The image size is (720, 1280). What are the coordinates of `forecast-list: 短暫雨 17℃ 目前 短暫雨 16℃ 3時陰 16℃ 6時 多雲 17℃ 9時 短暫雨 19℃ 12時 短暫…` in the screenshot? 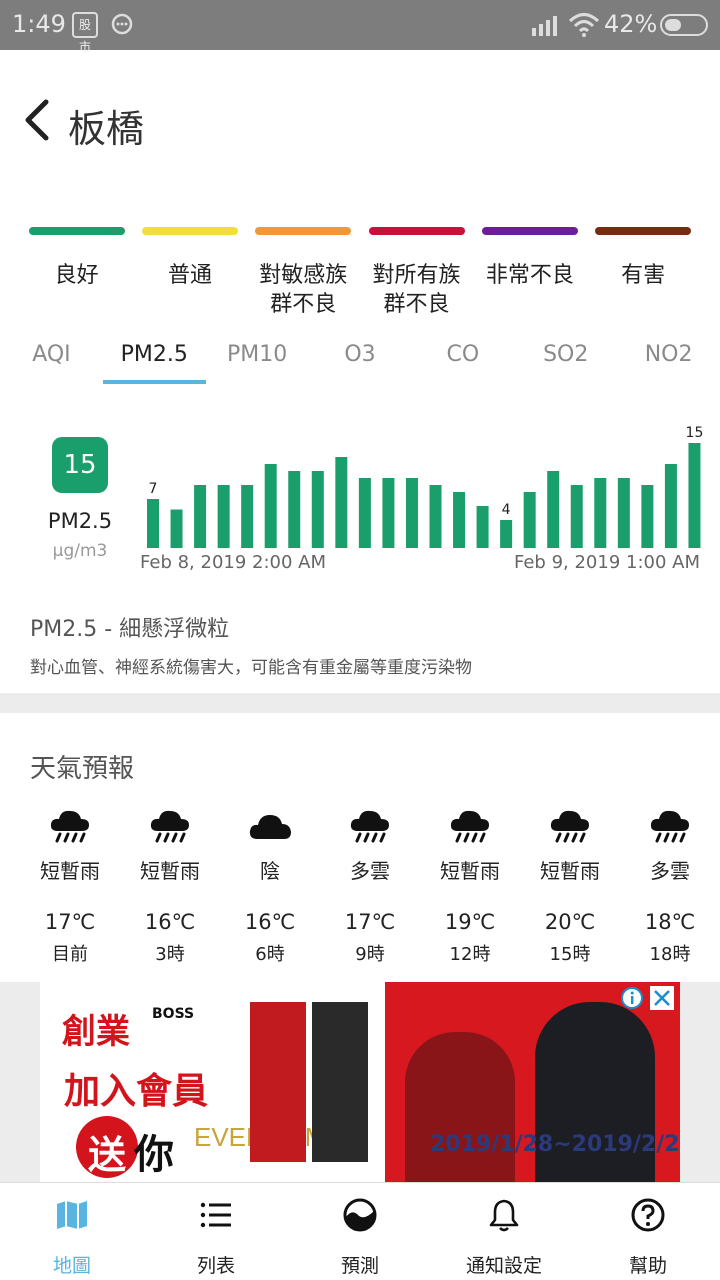 It's located at (370, 885).